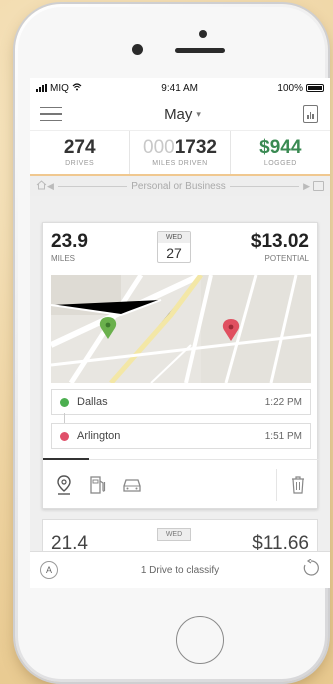 Image resolution: width=333 pixels, height=684 pixels. I want to click on auto-mode-icon: A, so click(49, 570).